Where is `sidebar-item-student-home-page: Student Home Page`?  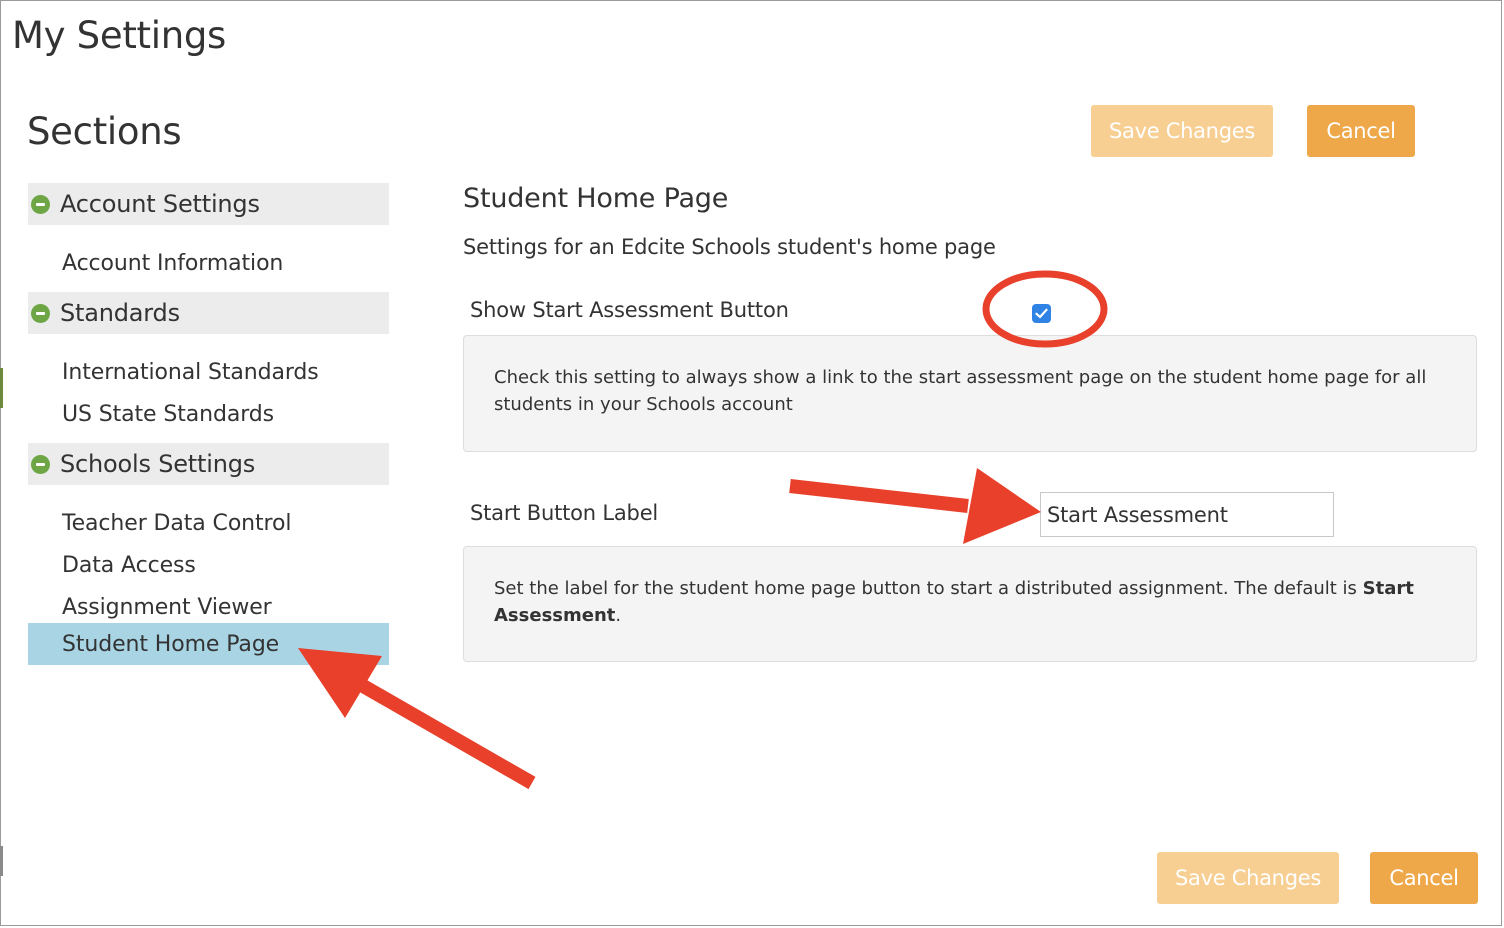
sidebar-item-student-home-page: Student Home Page is located at coordinates (208, 644).